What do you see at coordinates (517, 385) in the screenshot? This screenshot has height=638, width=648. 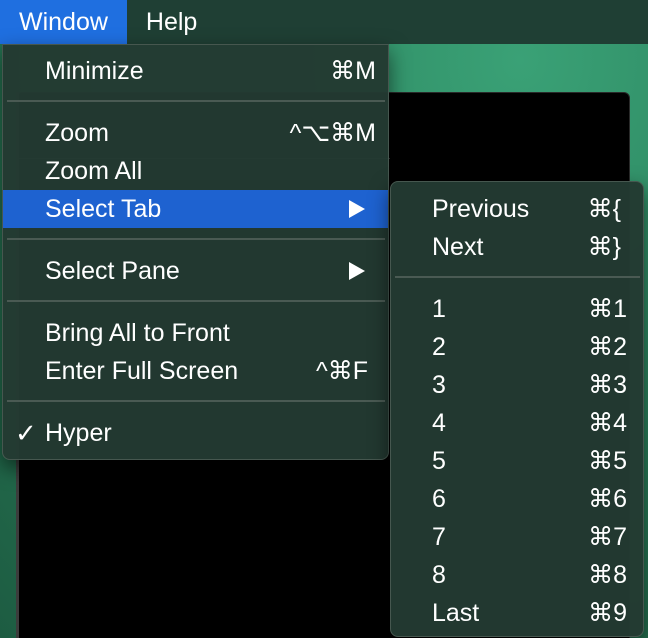 I see `submenu-item-tab-3: 3 ⌘3` at bounding box center [517, 385].